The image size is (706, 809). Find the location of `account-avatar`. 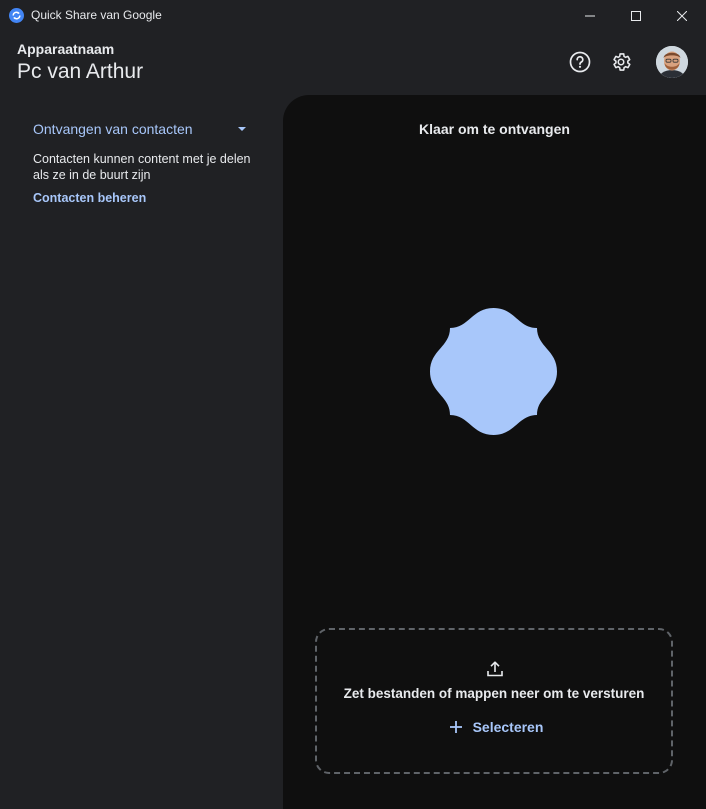

account-avatar is located at coordinates (672, 62).